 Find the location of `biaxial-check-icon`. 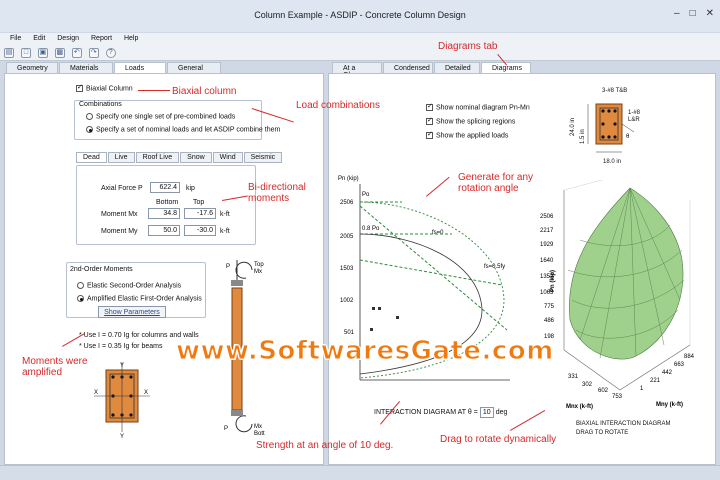

biaxial-check-icon is located at coordinates (79, 87).